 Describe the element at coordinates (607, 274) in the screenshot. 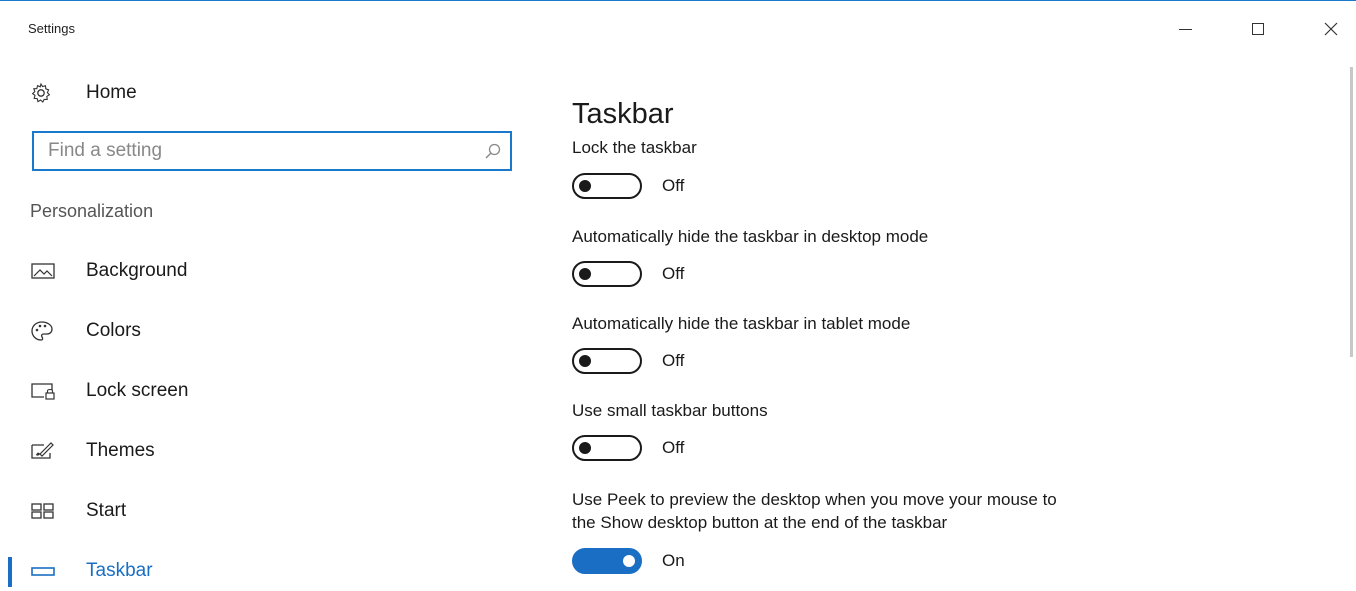

I see `toggle-autohide-desktop` at that location.